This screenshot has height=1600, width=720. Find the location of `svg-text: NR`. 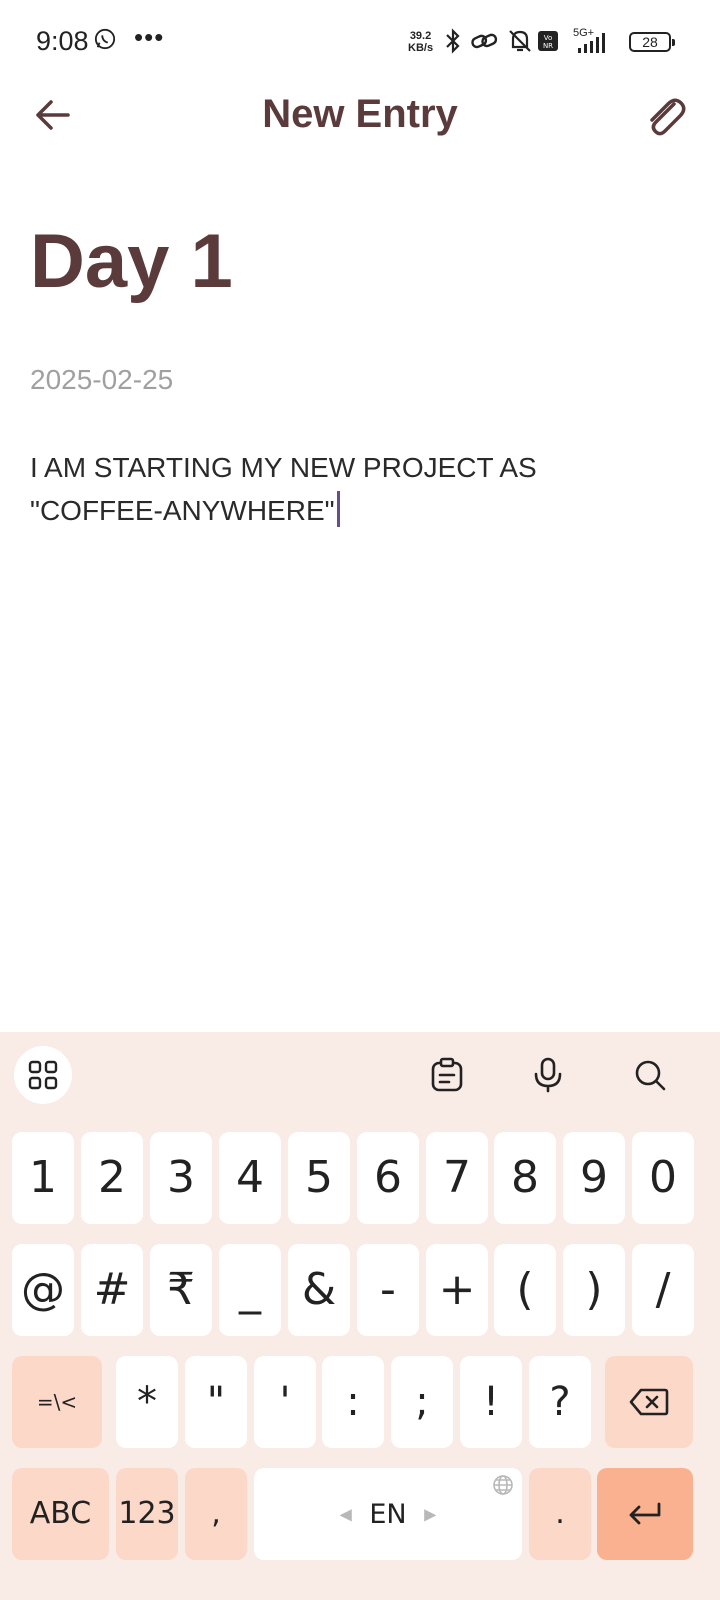

svg-text: NR is located at coordinates (548, 46).